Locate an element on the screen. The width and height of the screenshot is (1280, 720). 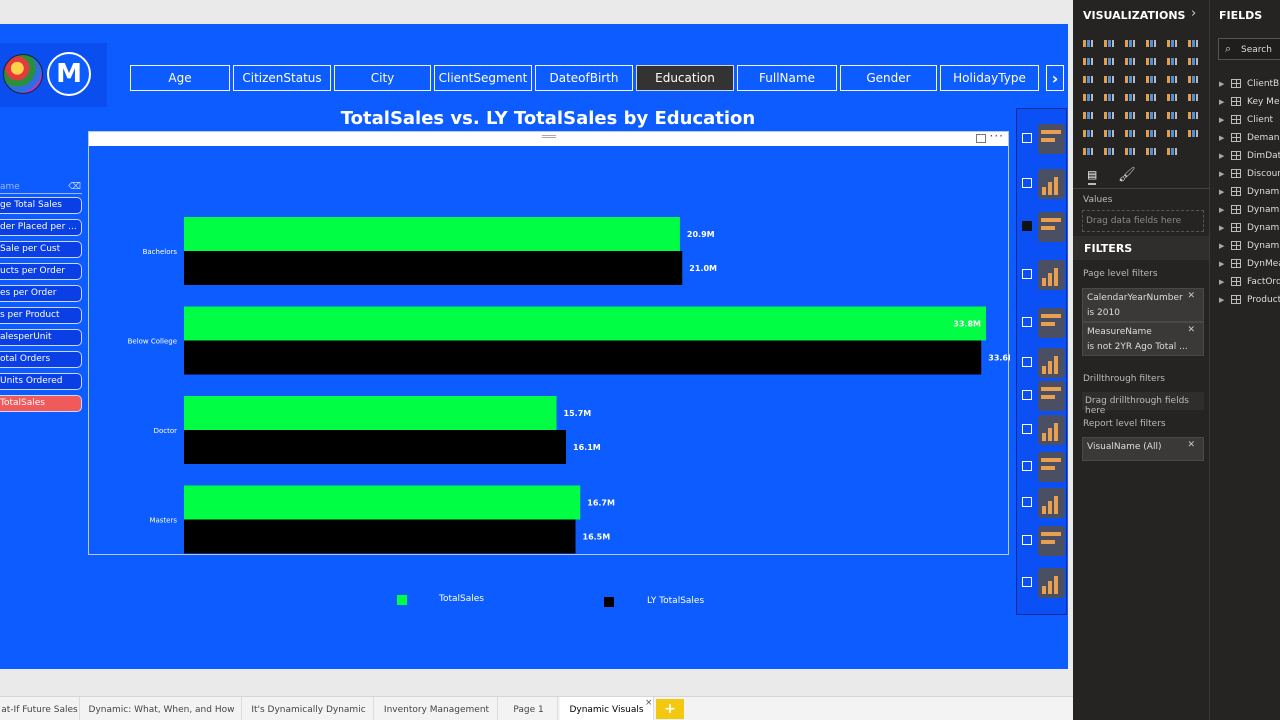
measure-slicer-item: s per Product is located at coordinates (41, 315).